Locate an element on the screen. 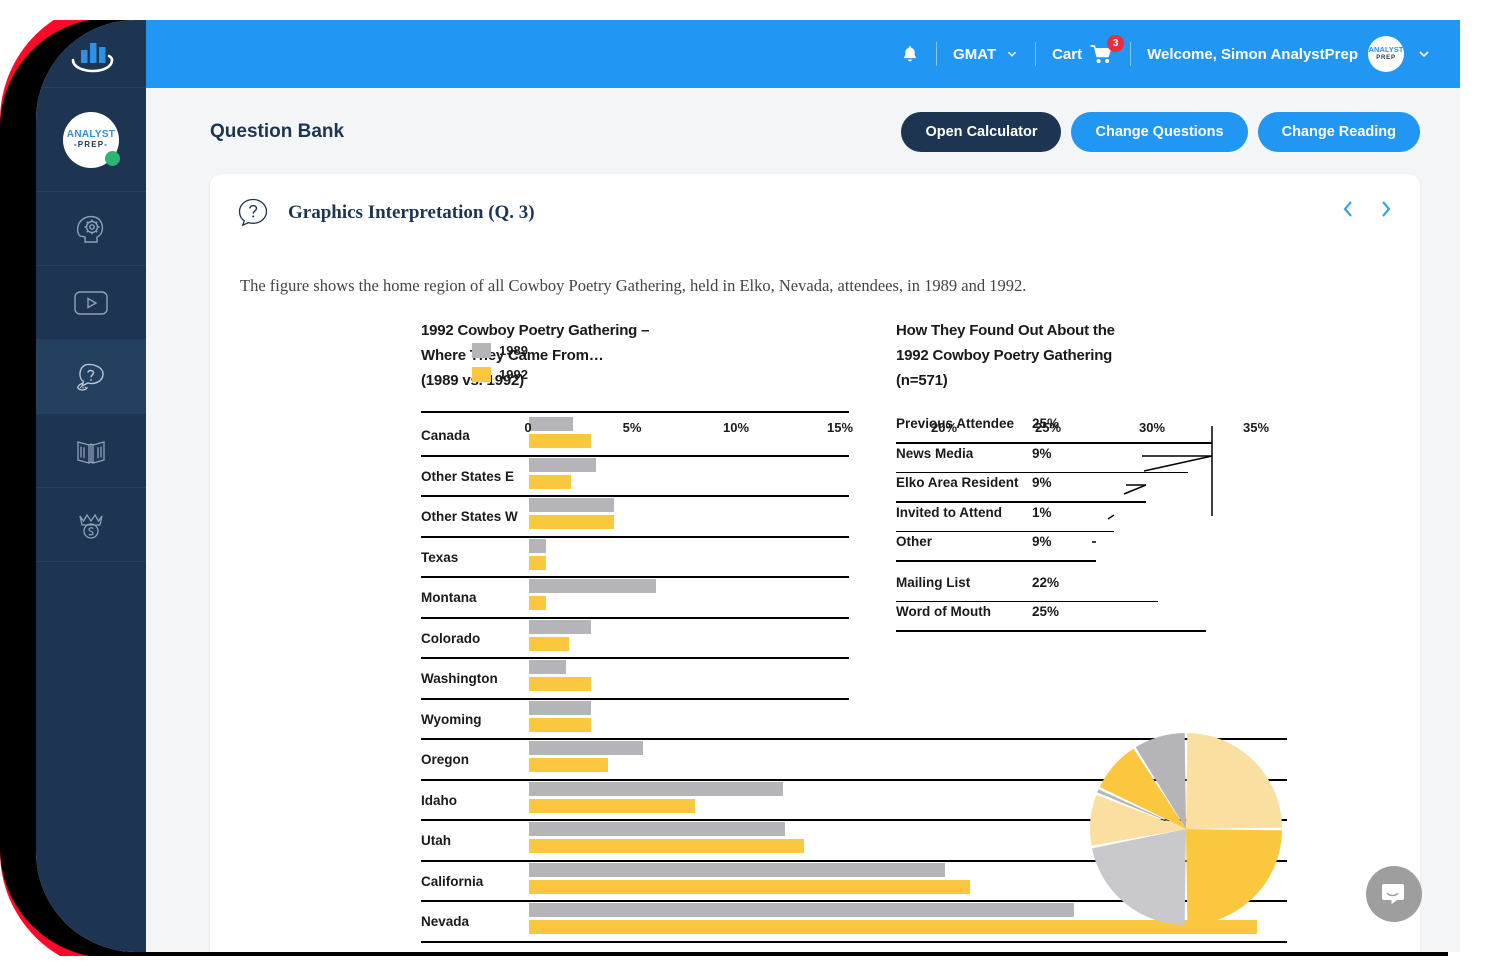 Image resolution: width=1488 pixels, height=972 pixels. bell-icon is located at coordinates (910, 54).